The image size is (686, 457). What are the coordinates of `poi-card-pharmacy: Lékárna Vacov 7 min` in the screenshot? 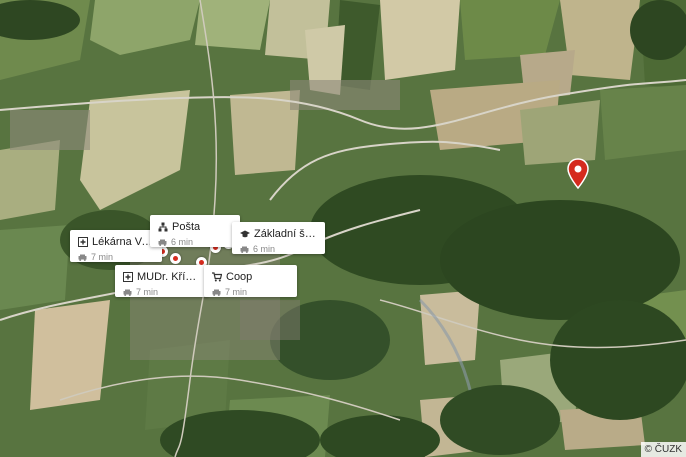 It's located at (116, 246).